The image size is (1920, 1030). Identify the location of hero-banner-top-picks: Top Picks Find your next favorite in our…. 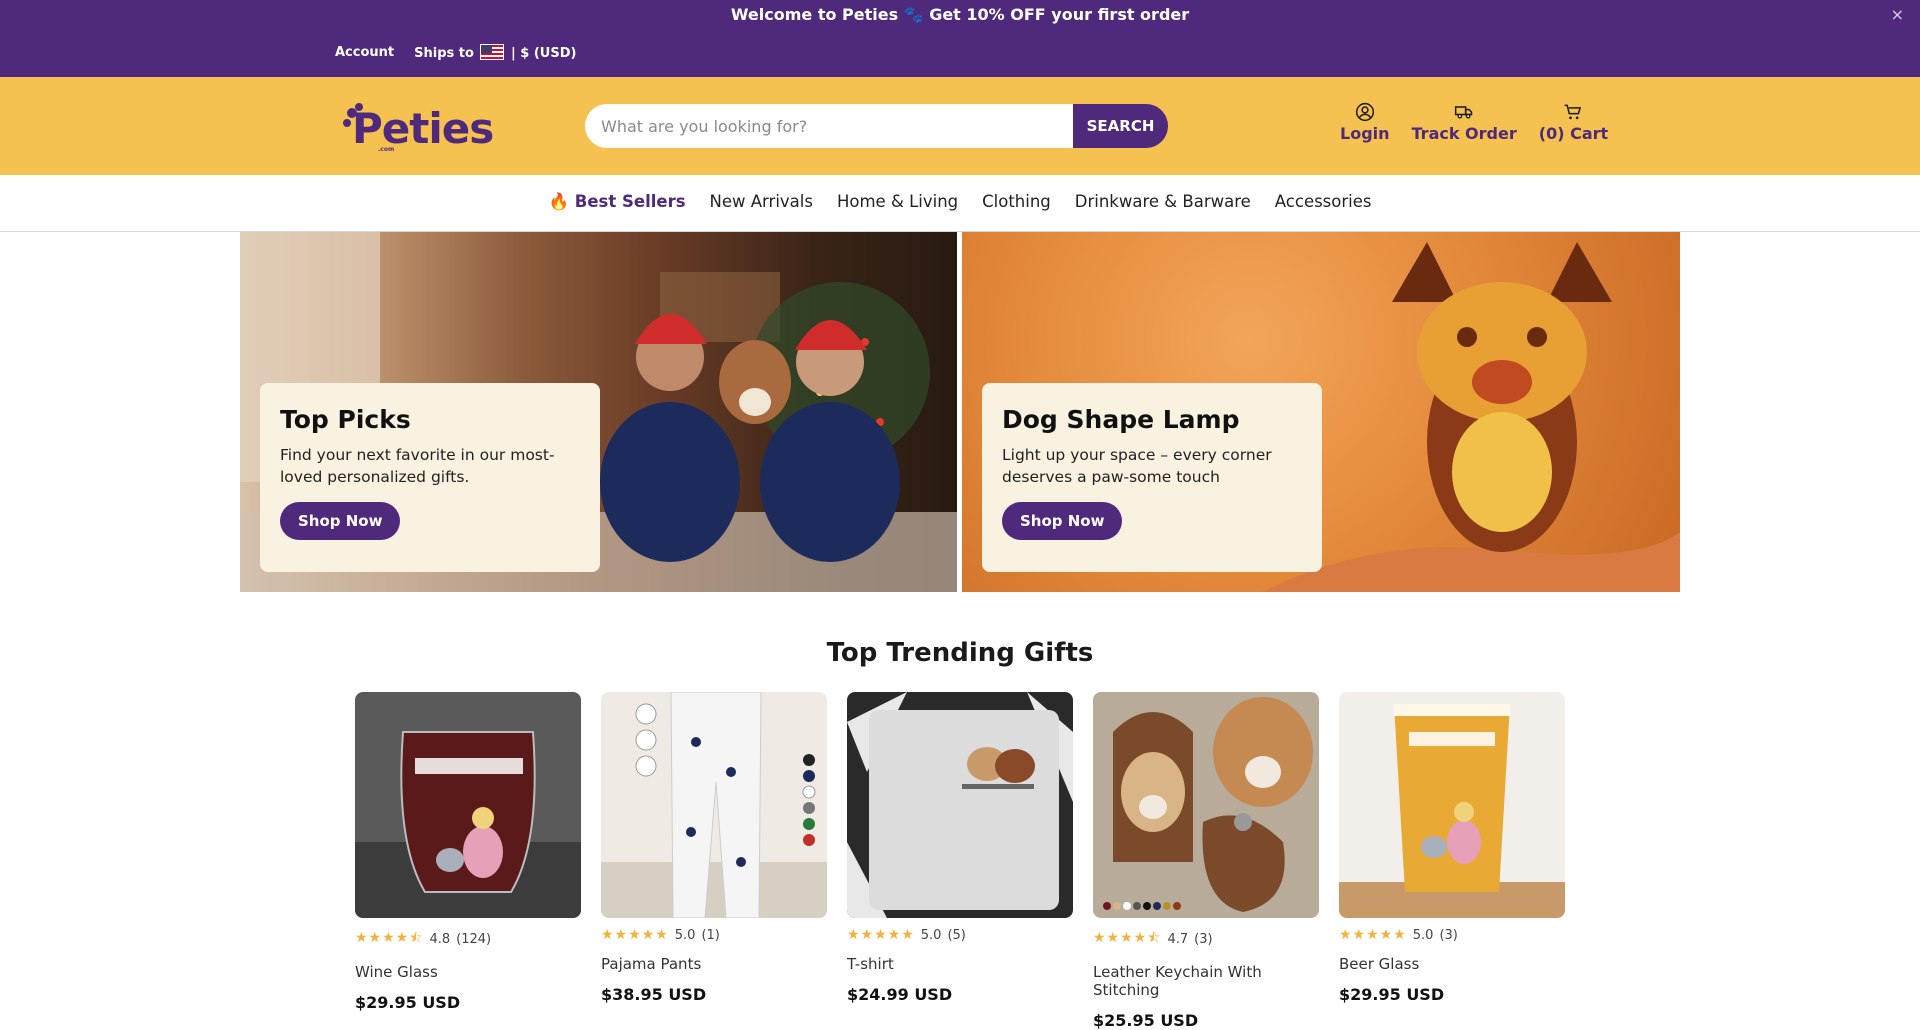
(598, 412).